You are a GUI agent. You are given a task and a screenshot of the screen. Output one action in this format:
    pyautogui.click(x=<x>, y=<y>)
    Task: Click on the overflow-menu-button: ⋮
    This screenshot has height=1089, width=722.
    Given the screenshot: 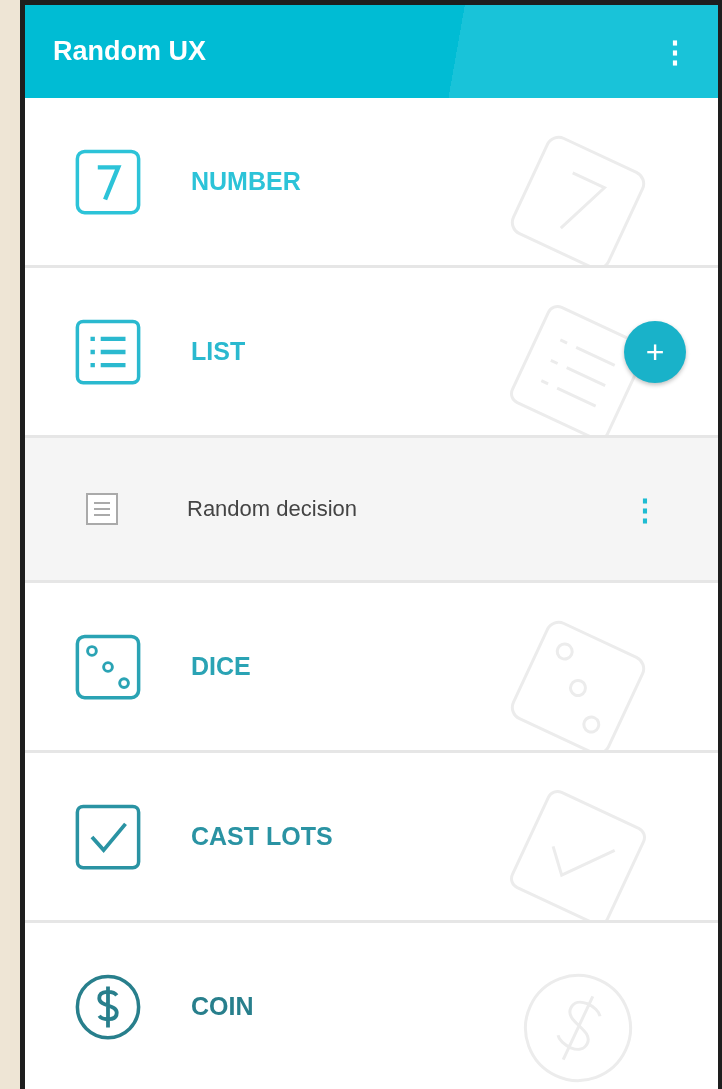 What is the action you would take?
    pyautogui.click(x=675, y=51)
    